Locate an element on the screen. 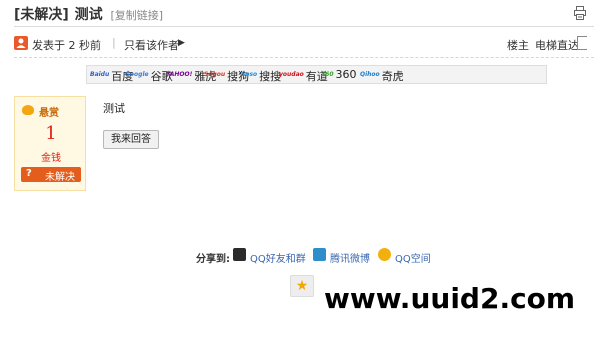 The height and width of the screenshot is (347, 606). search-engine-logo-icon: Baidu is located at coordinates (100, 74).